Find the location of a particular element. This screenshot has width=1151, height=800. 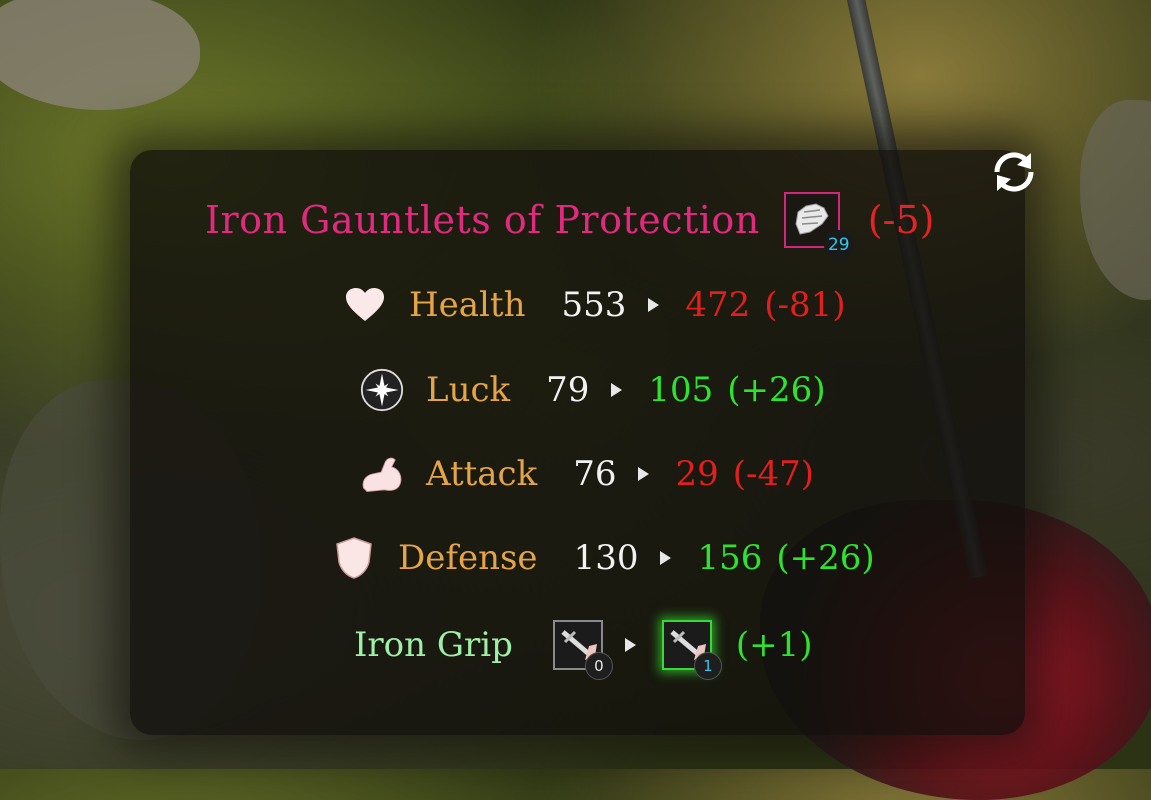

stat-old-value: 76 is located at coordinates (595, 474).